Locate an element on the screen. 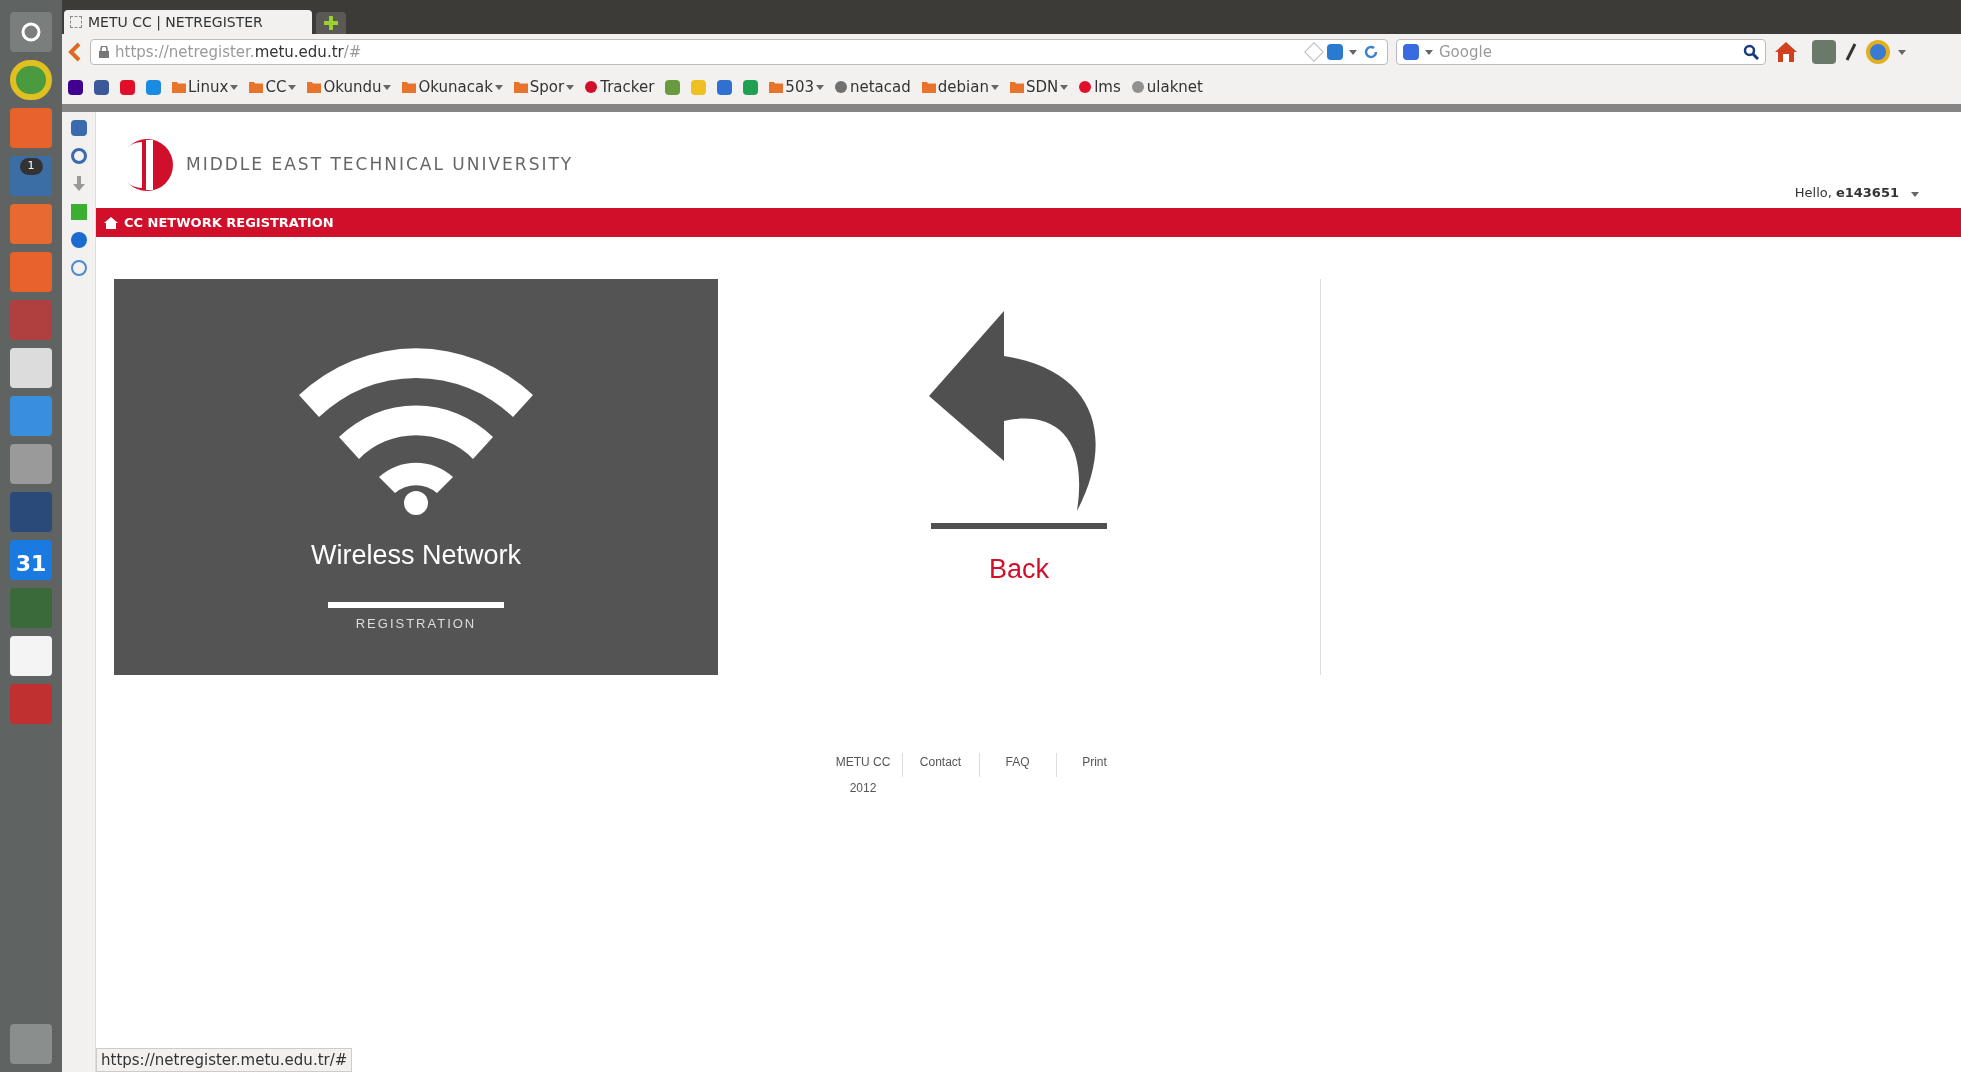 This screenshot has width=1961, height=1072. bookmark-folder: CC is located at coordinates (273, 87).